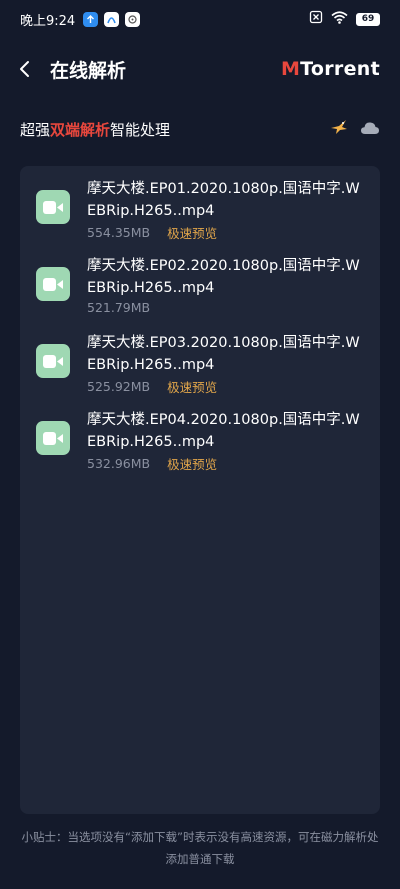  What do you see at coordinates (119, 386) in the screenshot?
I see `file-size: 525.92MB` at bounding box center [119, 386].